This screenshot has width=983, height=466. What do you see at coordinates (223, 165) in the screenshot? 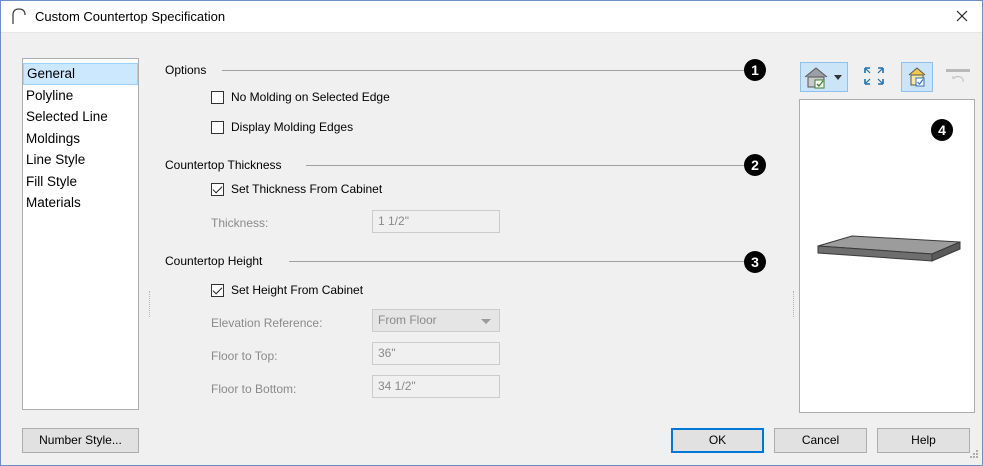
I see `thickness-heading: Countertop Thickness` at bounding box center [223, 165].